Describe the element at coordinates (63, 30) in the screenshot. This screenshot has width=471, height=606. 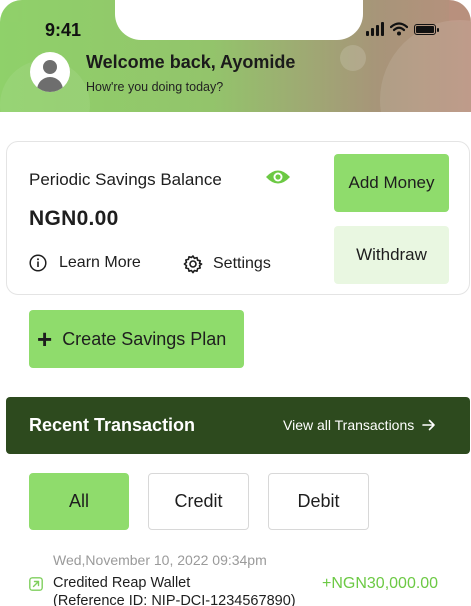
I see `status-time: 9:41` at that location.